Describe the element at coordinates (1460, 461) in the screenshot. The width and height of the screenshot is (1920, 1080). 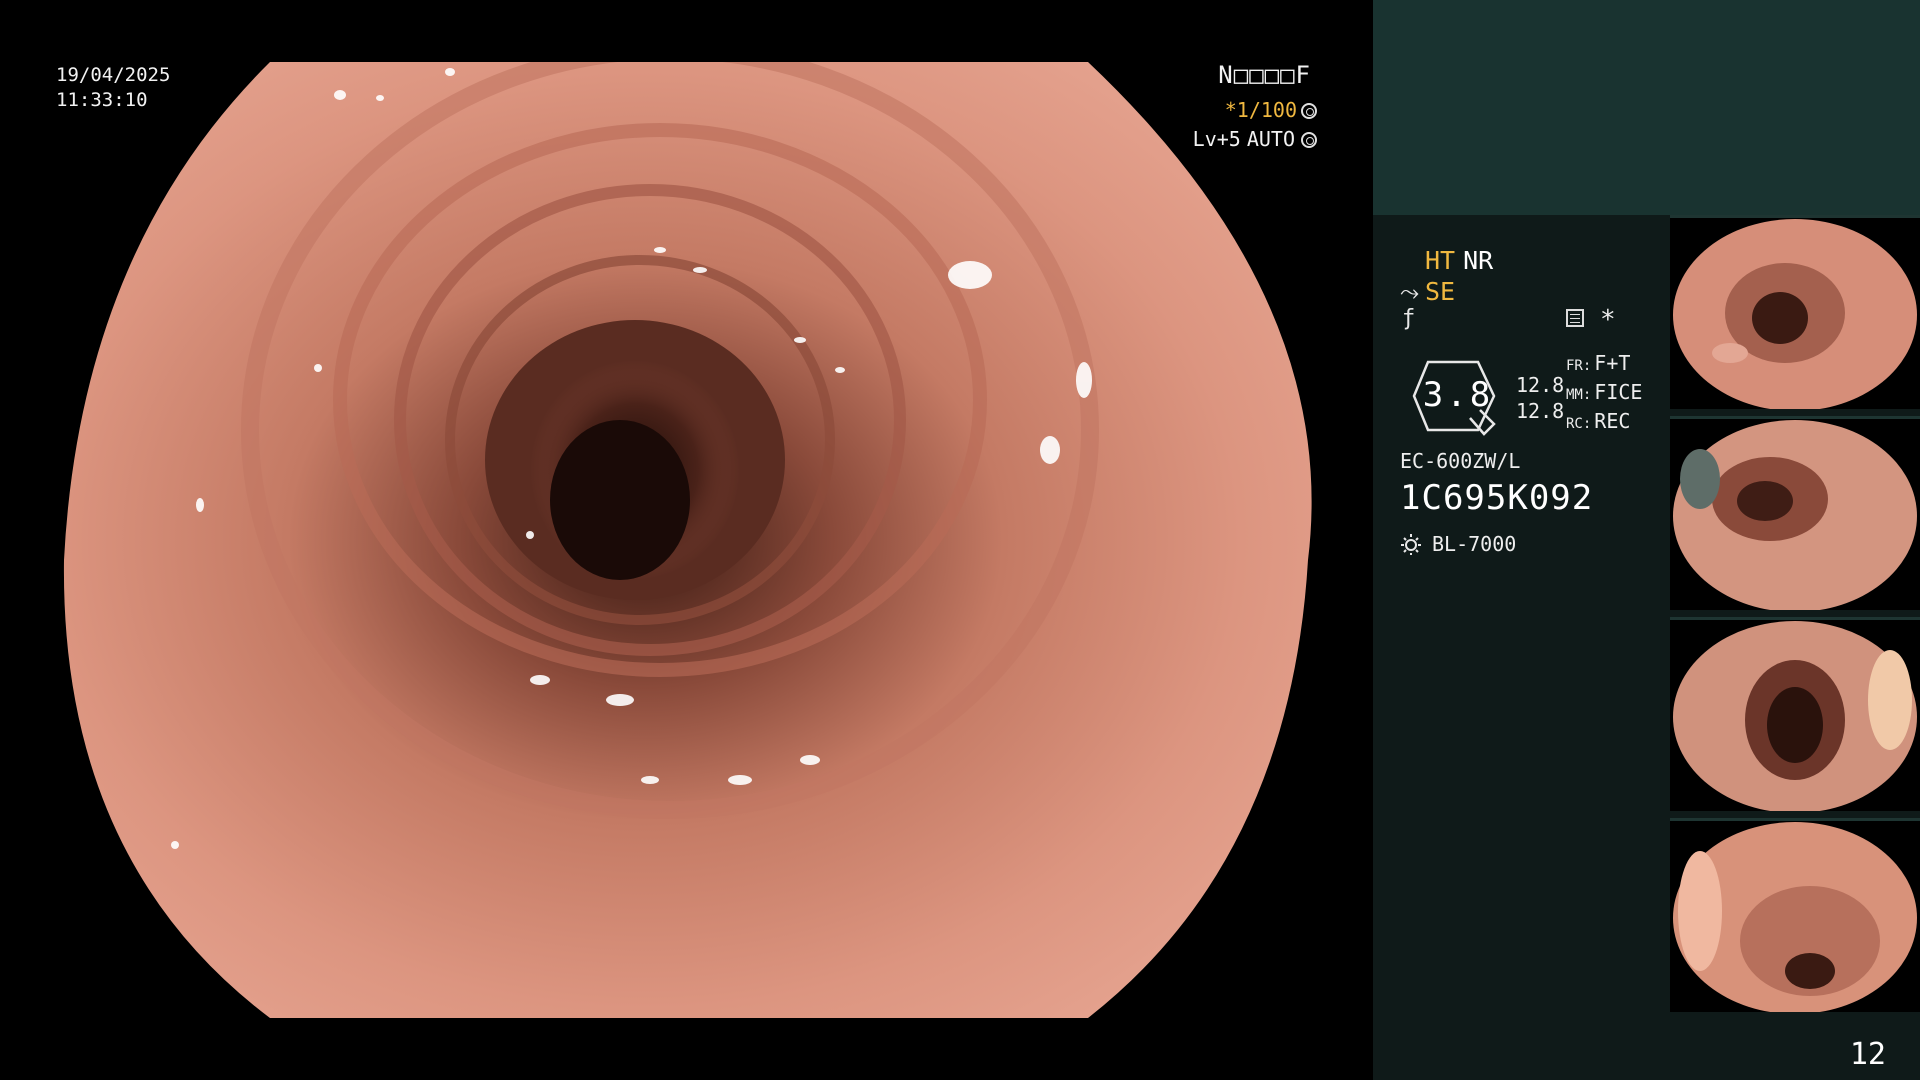
I see `scope-model: EC-600ZW/L` at that location.